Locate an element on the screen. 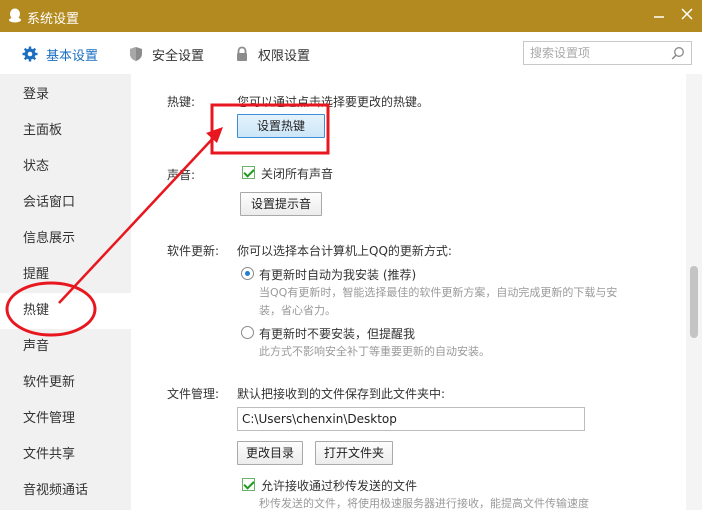  tab-label: 权限设置 is located at coordinates (284, 56).